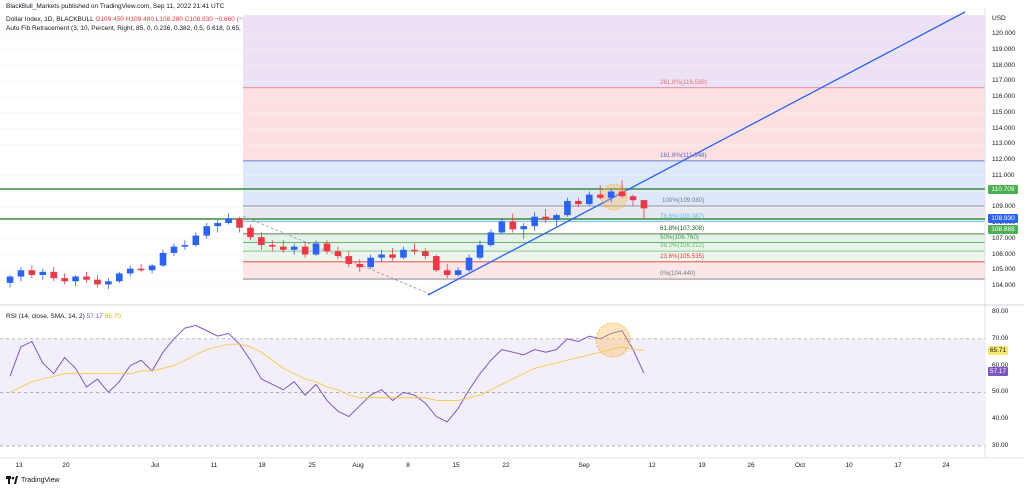 Image resolution: width=1024 pixels, height=490 pixels. What do you see at coordinates (999, 18) in the screenshot?
I see `price-axis-currency: USD` at bounding box center [999, 18].